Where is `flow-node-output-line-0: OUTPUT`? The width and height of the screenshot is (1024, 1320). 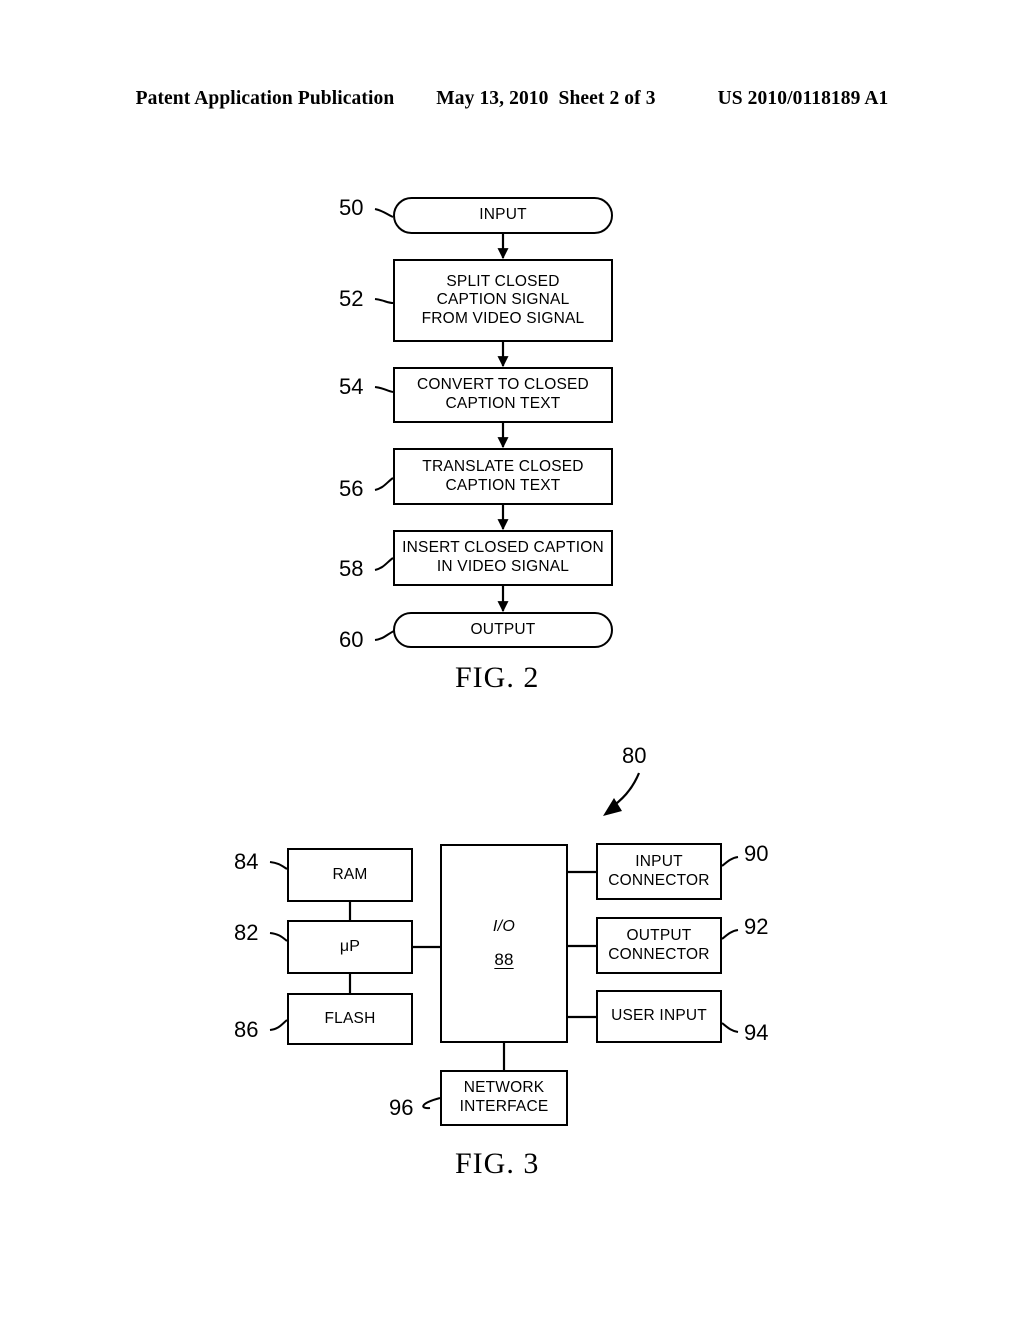
flow-node-output-line-0: OUTPUT is located at coordinates (503, 629).